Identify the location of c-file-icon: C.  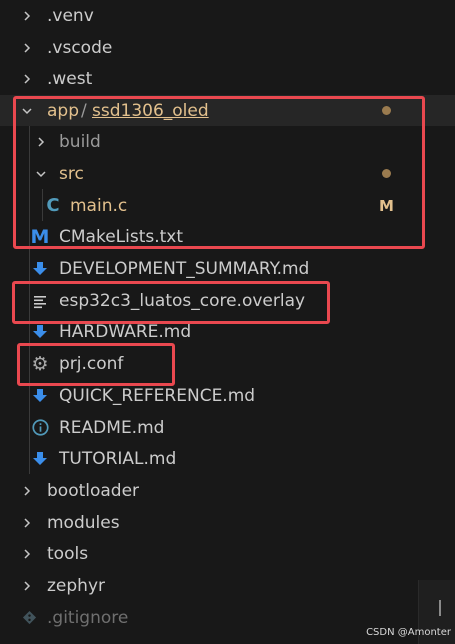
(53, 205).